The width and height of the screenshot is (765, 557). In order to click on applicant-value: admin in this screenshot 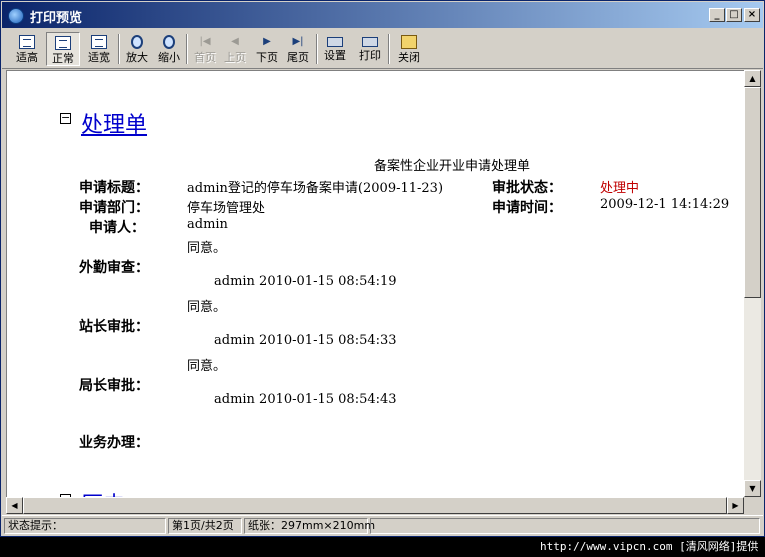, I will do `click(207, 224)`.